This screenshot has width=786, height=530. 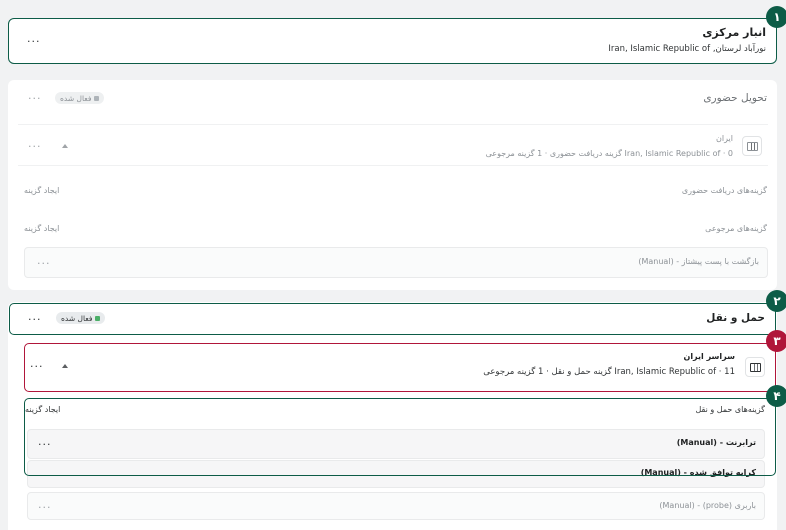 I want to click on callout-badge-3: ۳, so click(x=776, y=341).